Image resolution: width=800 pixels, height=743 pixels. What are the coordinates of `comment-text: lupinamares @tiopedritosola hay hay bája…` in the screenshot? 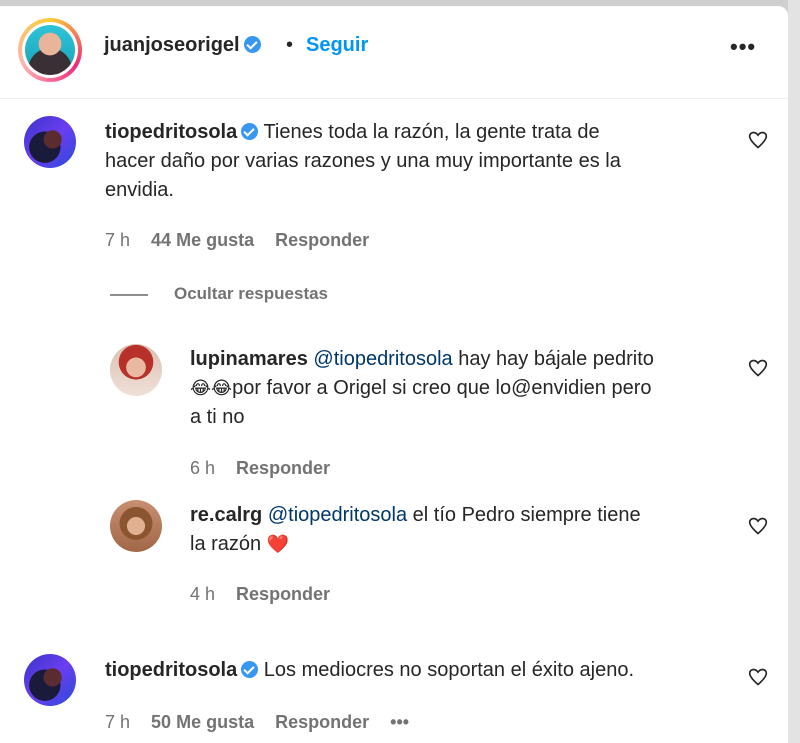 It's located at (465, 388).